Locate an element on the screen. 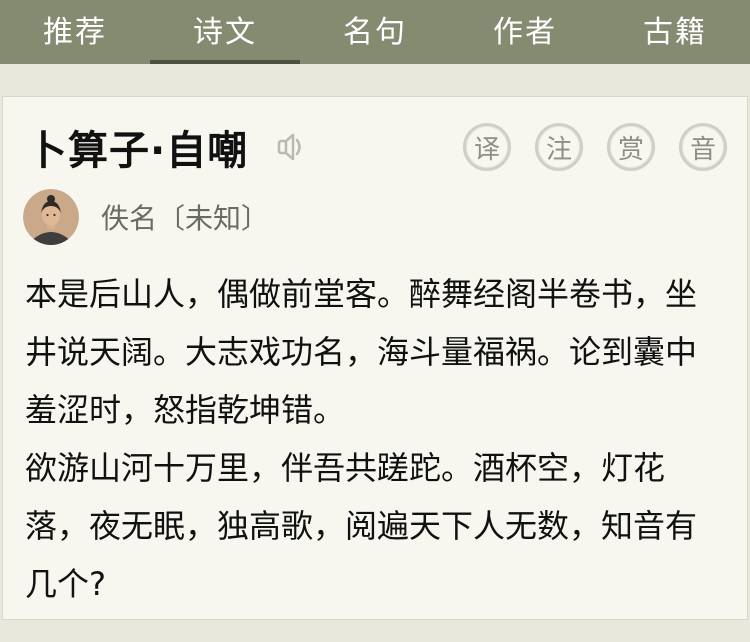 The width and height of the screenshot is (750, 642). tab-famous-lines: 名句 is located at coordinates (375, 32).